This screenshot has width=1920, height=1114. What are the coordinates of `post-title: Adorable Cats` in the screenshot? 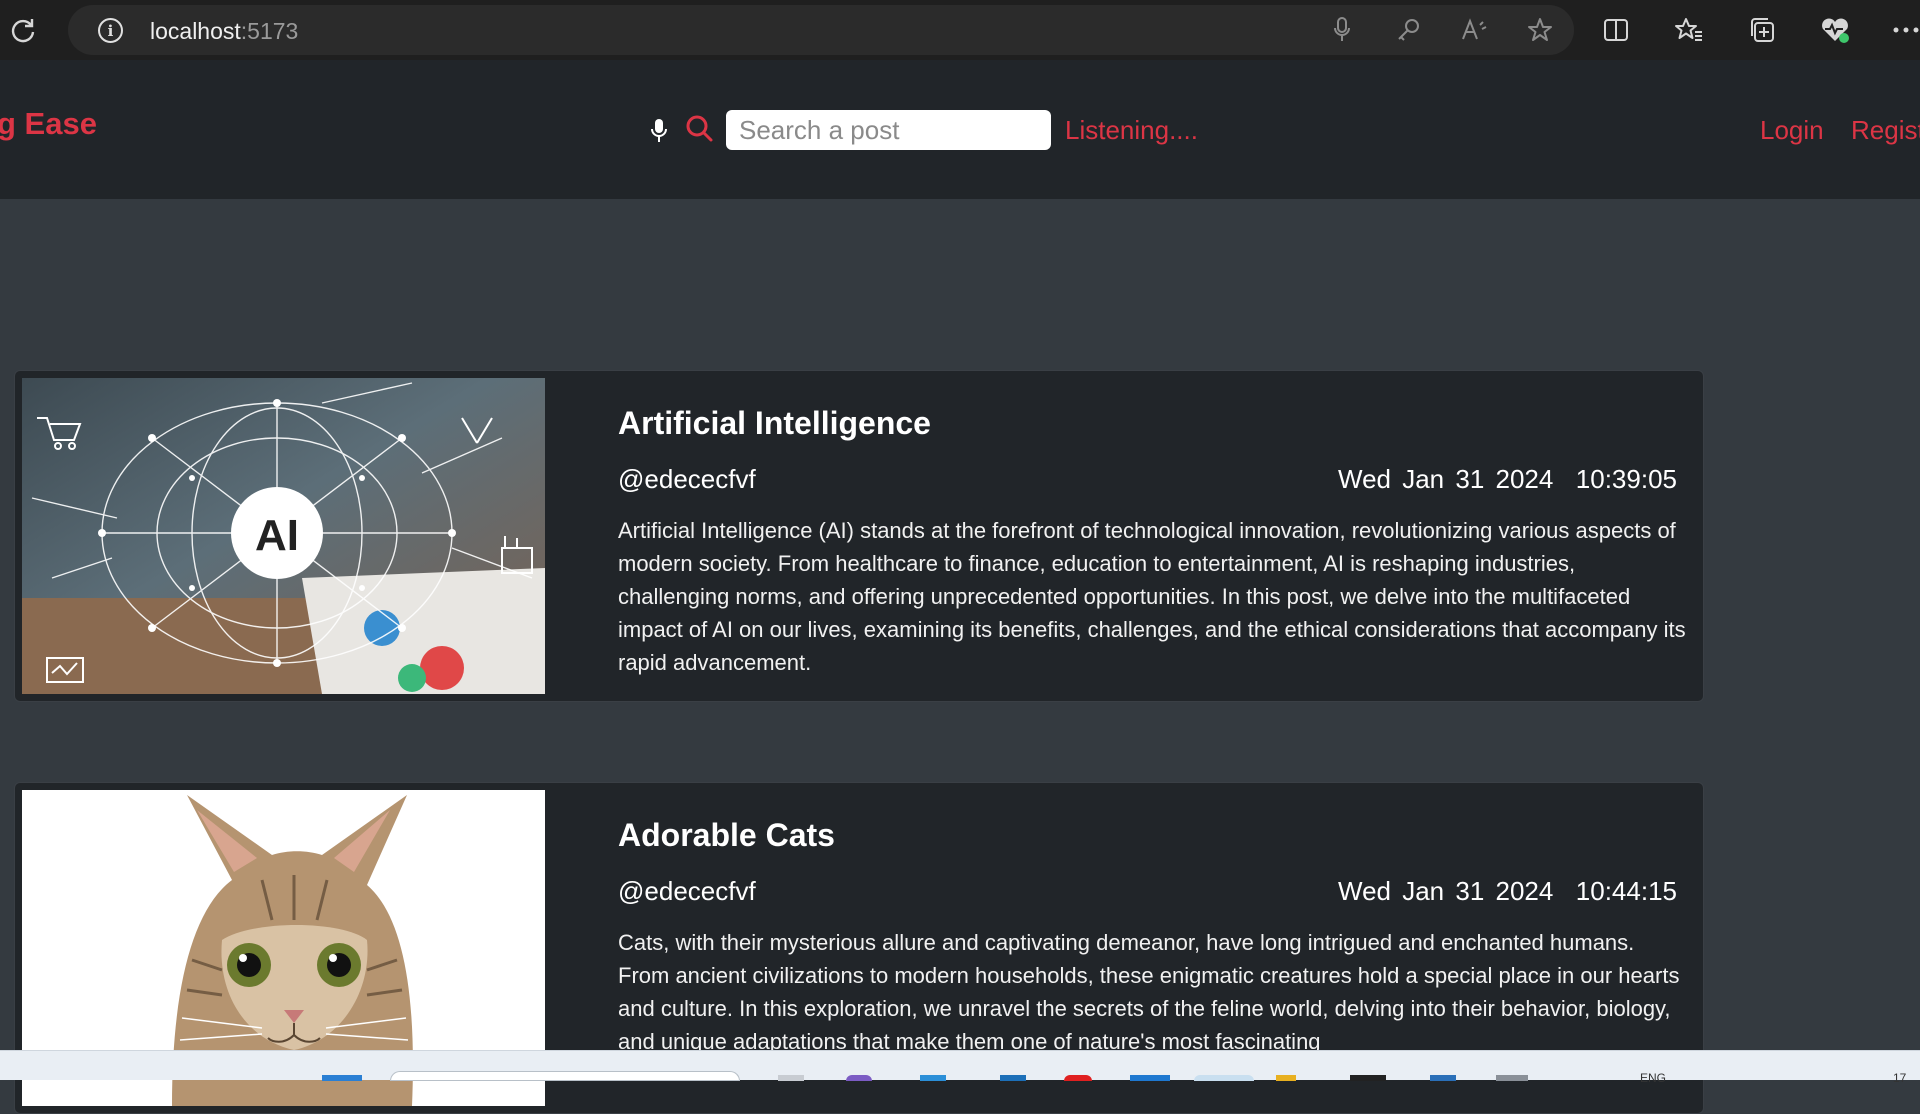 It's located at (726, 835).